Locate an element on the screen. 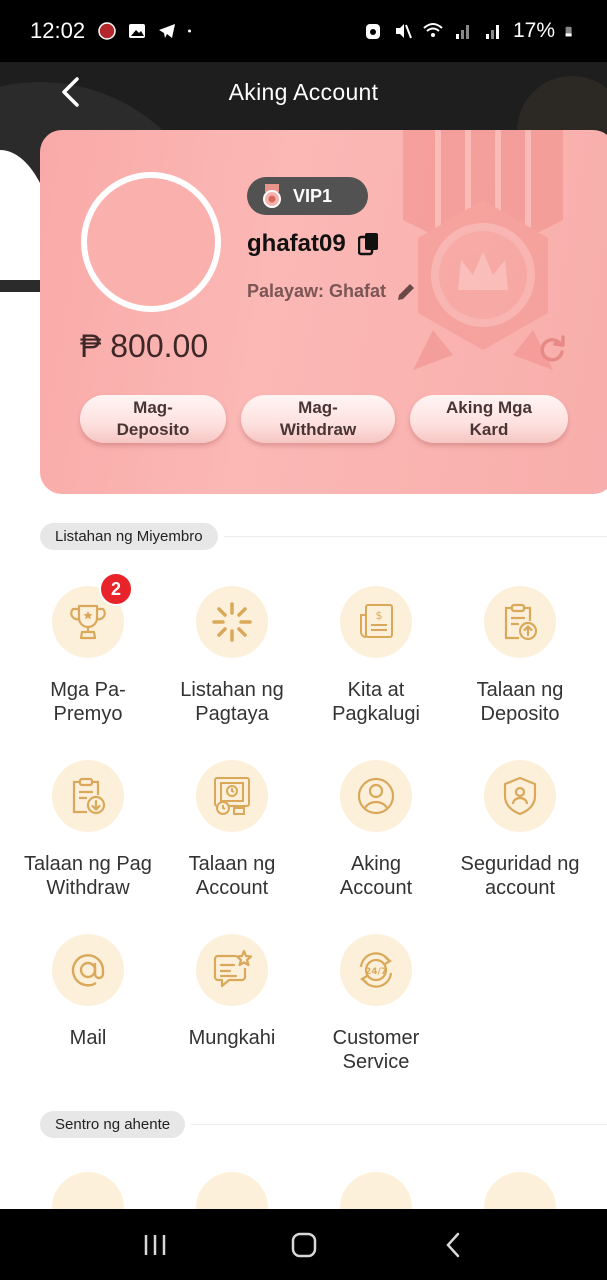 Image resolution: width=607 pixels, height=1280 pixels. menu-item-account-record: Talaan ng Account is located at coordinates (232, 847).